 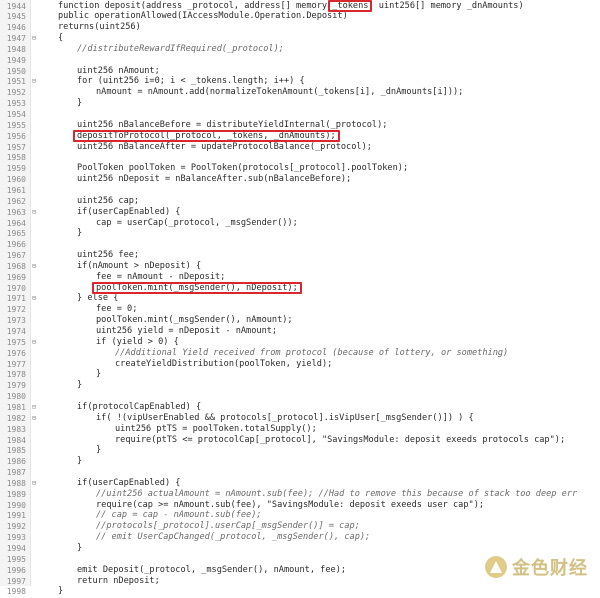 What do you see at coordinates (16, 288) in the screenshot?
I see `line-number: 1970` at bounding box center [16, 288].